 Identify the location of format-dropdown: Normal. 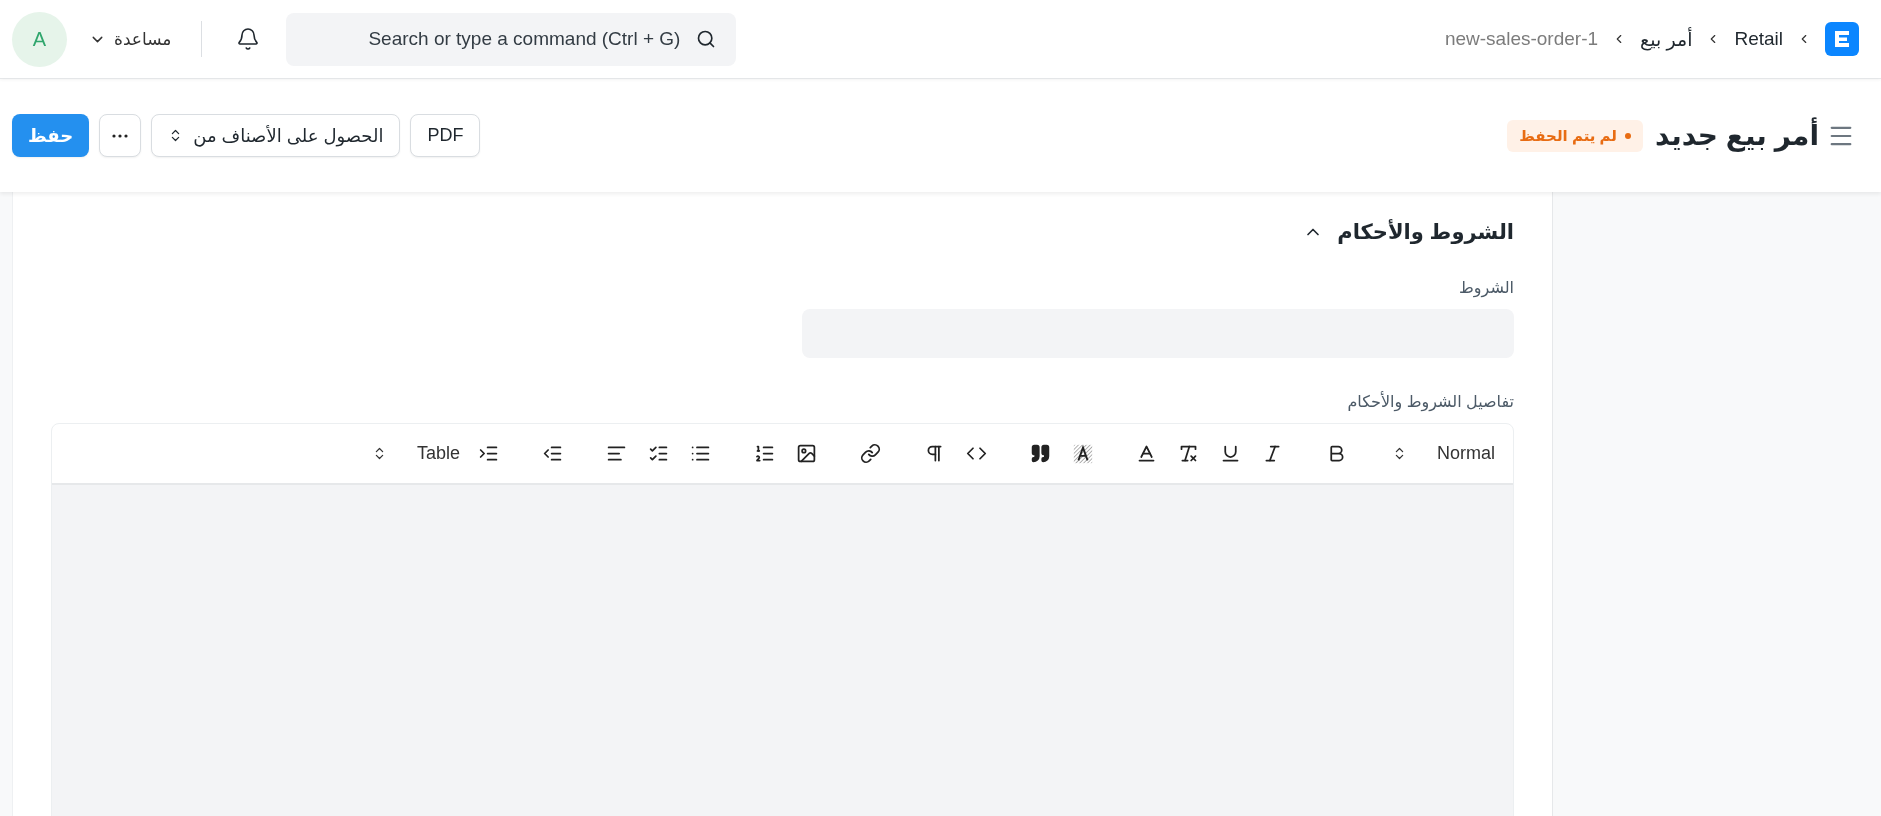
(1443, 453).